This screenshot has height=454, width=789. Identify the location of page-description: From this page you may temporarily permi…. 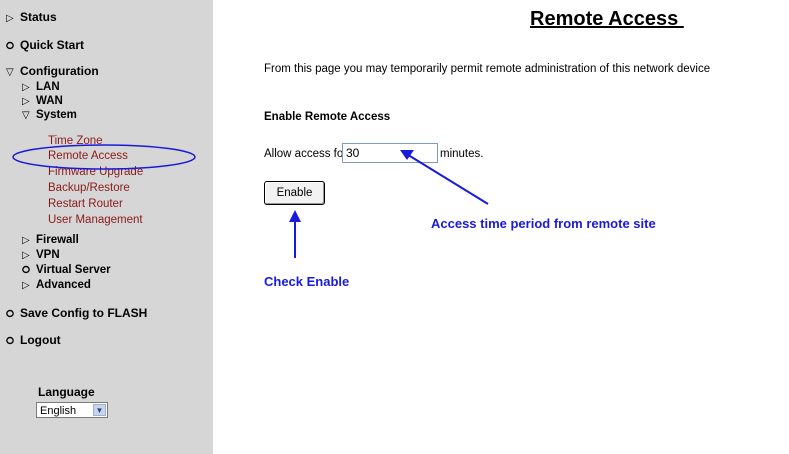
(487, 69).